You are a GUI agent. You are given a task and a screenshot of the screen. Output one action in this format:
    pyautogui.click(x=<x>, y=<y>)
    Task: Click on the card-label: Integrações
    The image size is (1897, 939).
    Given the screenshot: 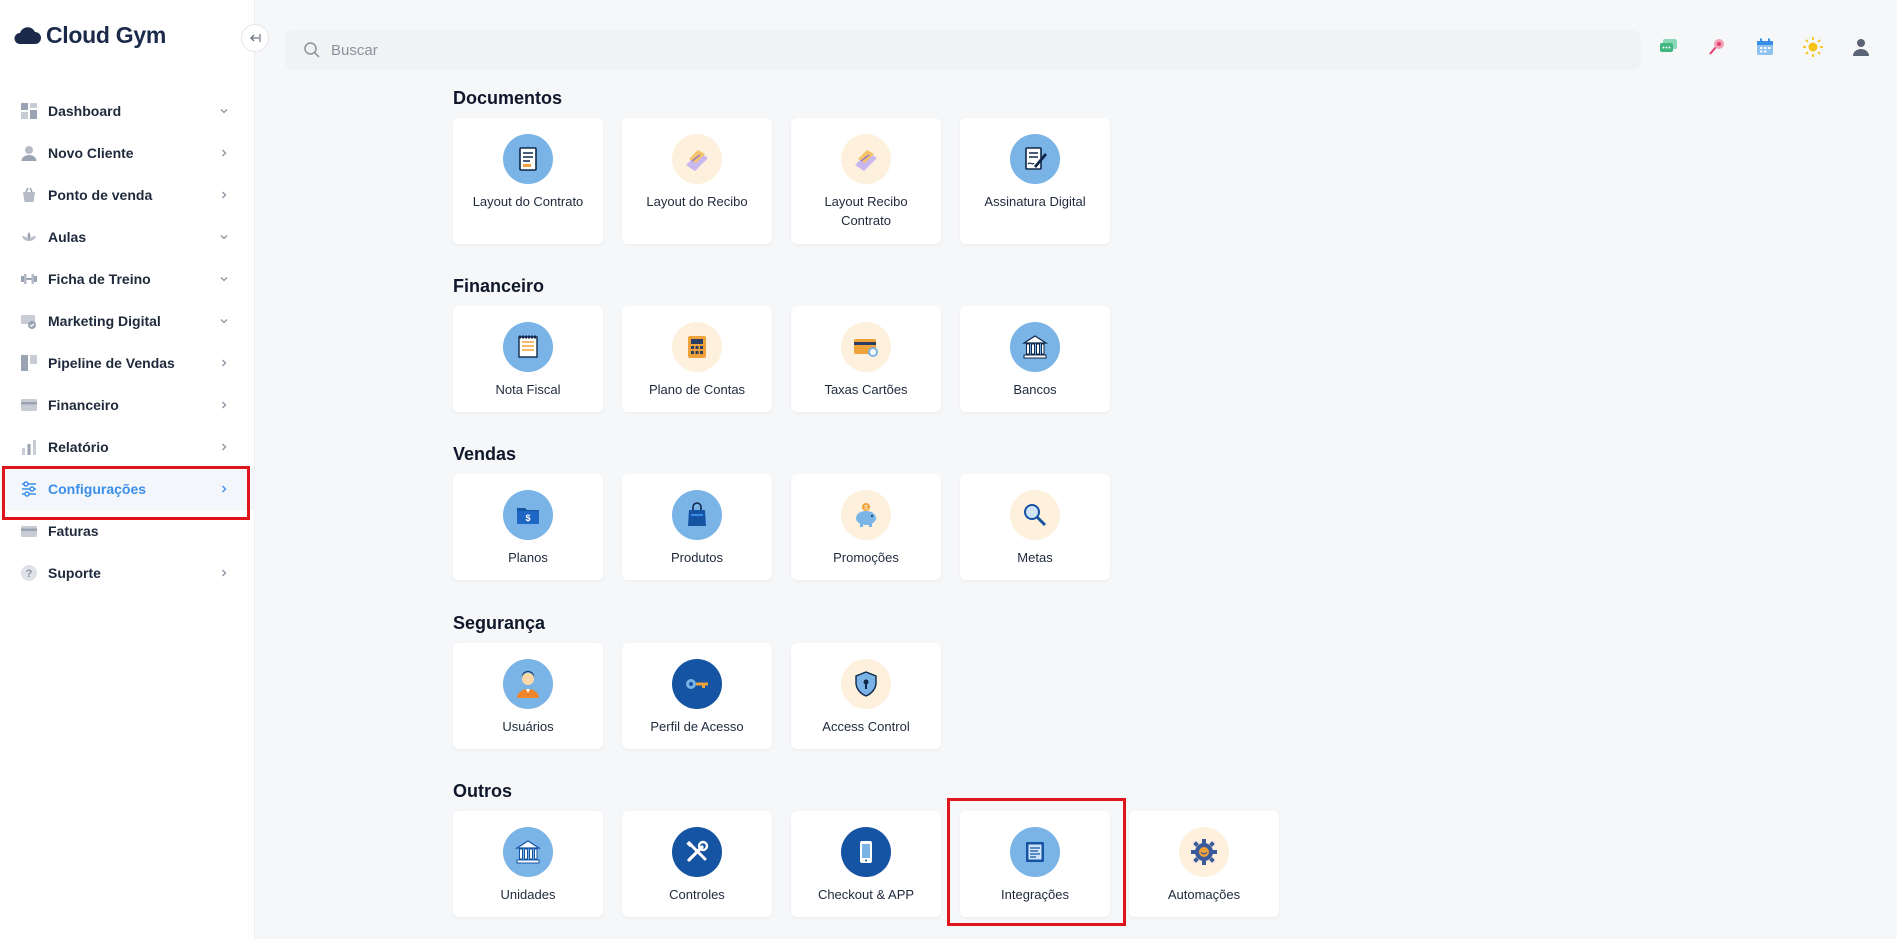 What is the action you would take?
    pyautogui.click(x=1035, y=894)
    